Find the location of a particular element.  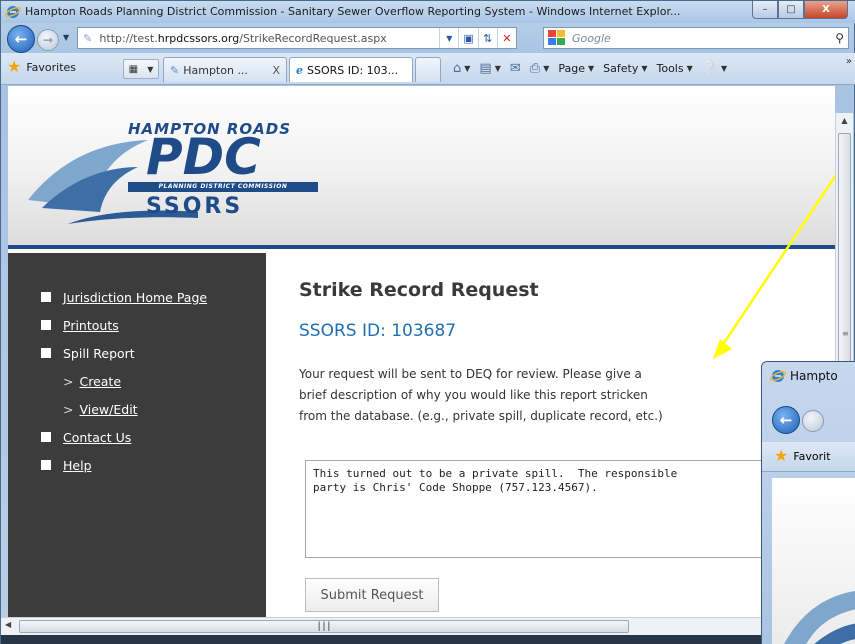

tab-hampton: ✎ Hampton ... X is located at coordinates (225, 69).